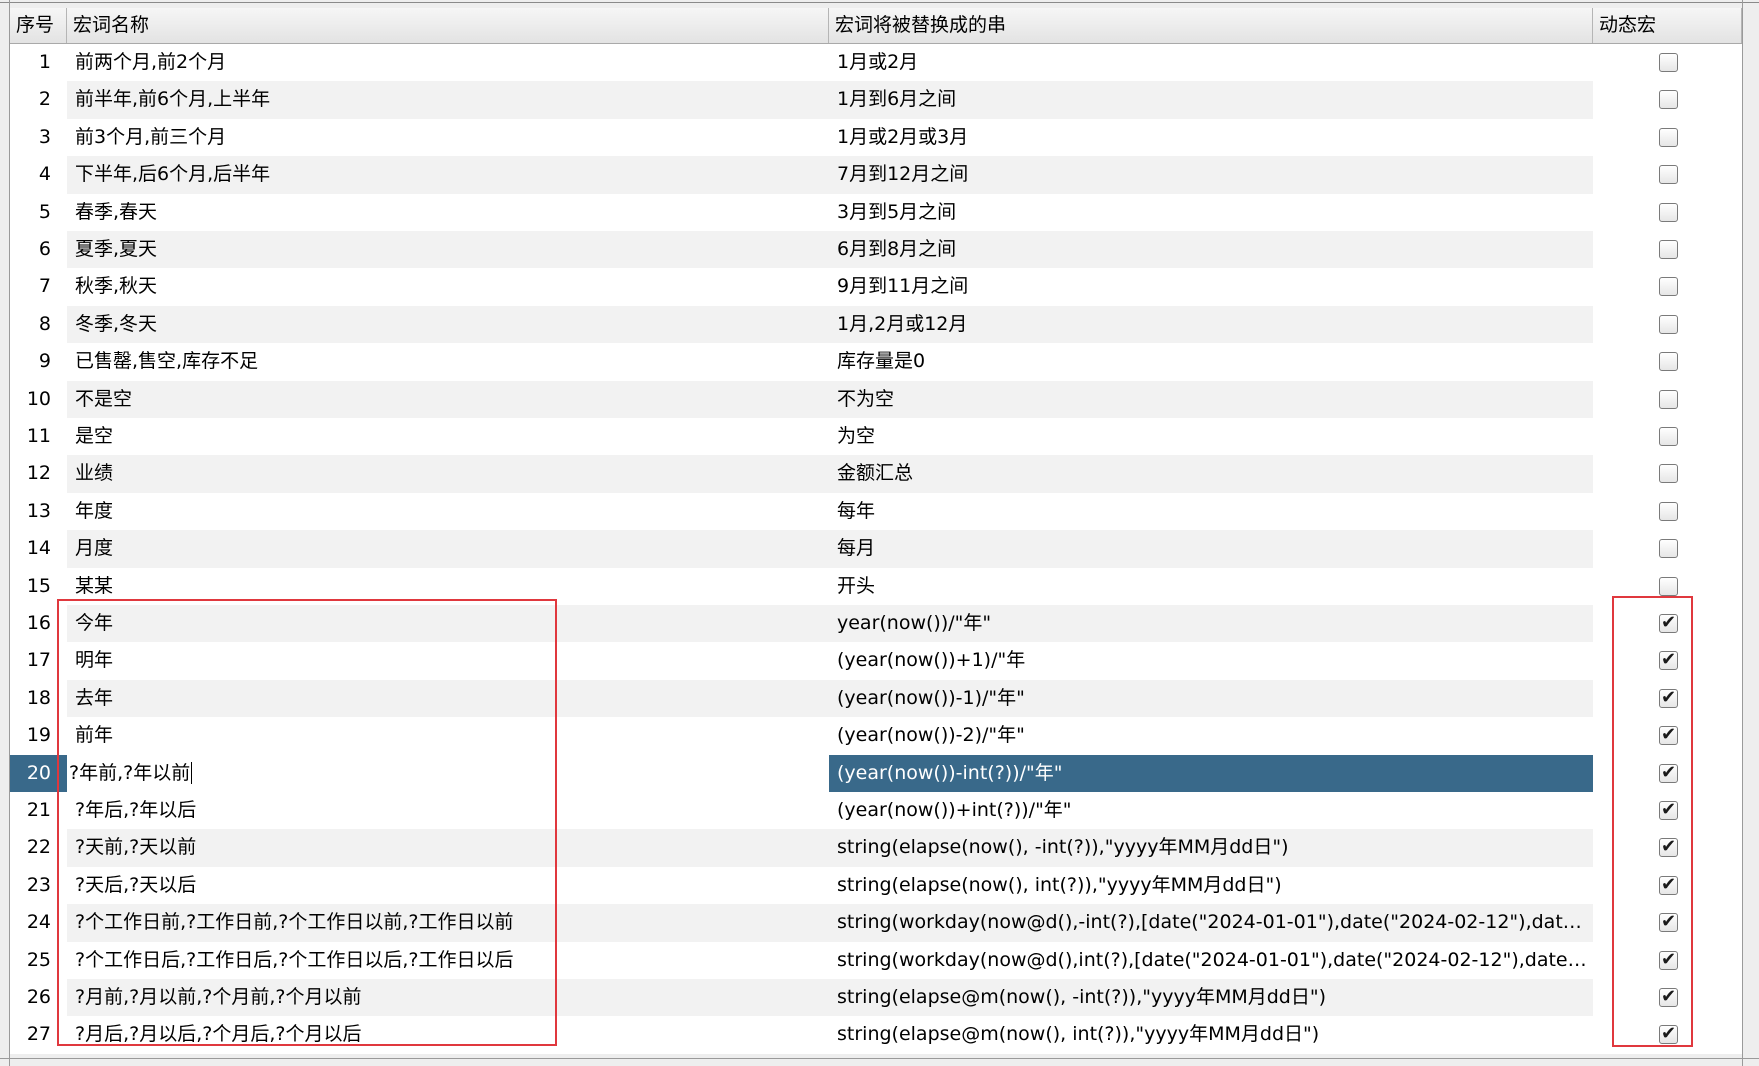 This screenshot has height=1066, width=1759. I want to click on replacement-cell: 9月到11月之间, so click(1211, 287).